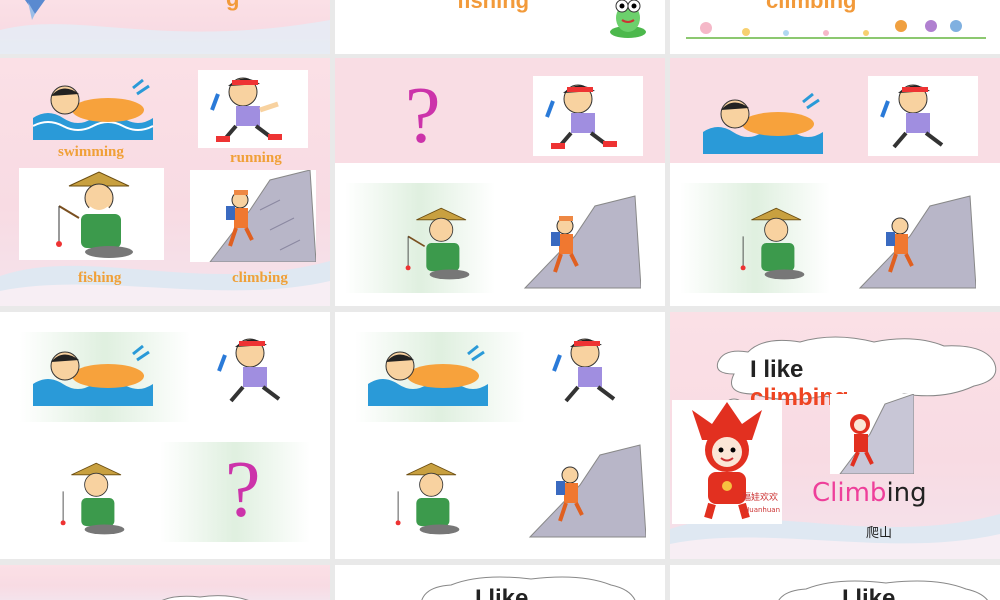 This screenshot has width=1000, height=600. What do you see at coordinates (500, 582) in the screenshot?
I see `slide-r3-c1: I like` at bounding box center [500, 582].